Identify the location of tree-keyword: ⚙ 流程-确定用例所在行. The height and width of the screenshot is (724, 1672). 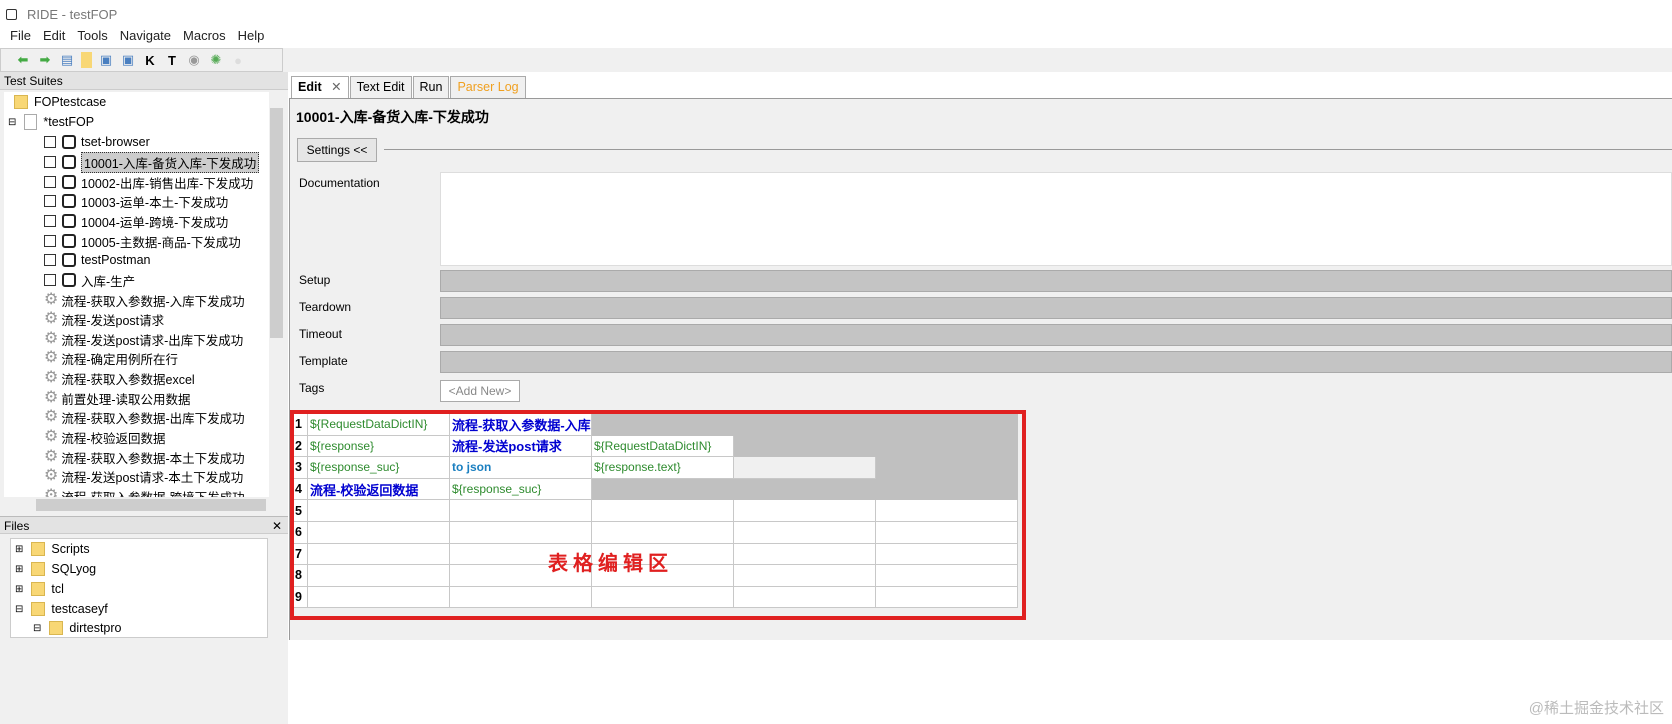
(111, 358).